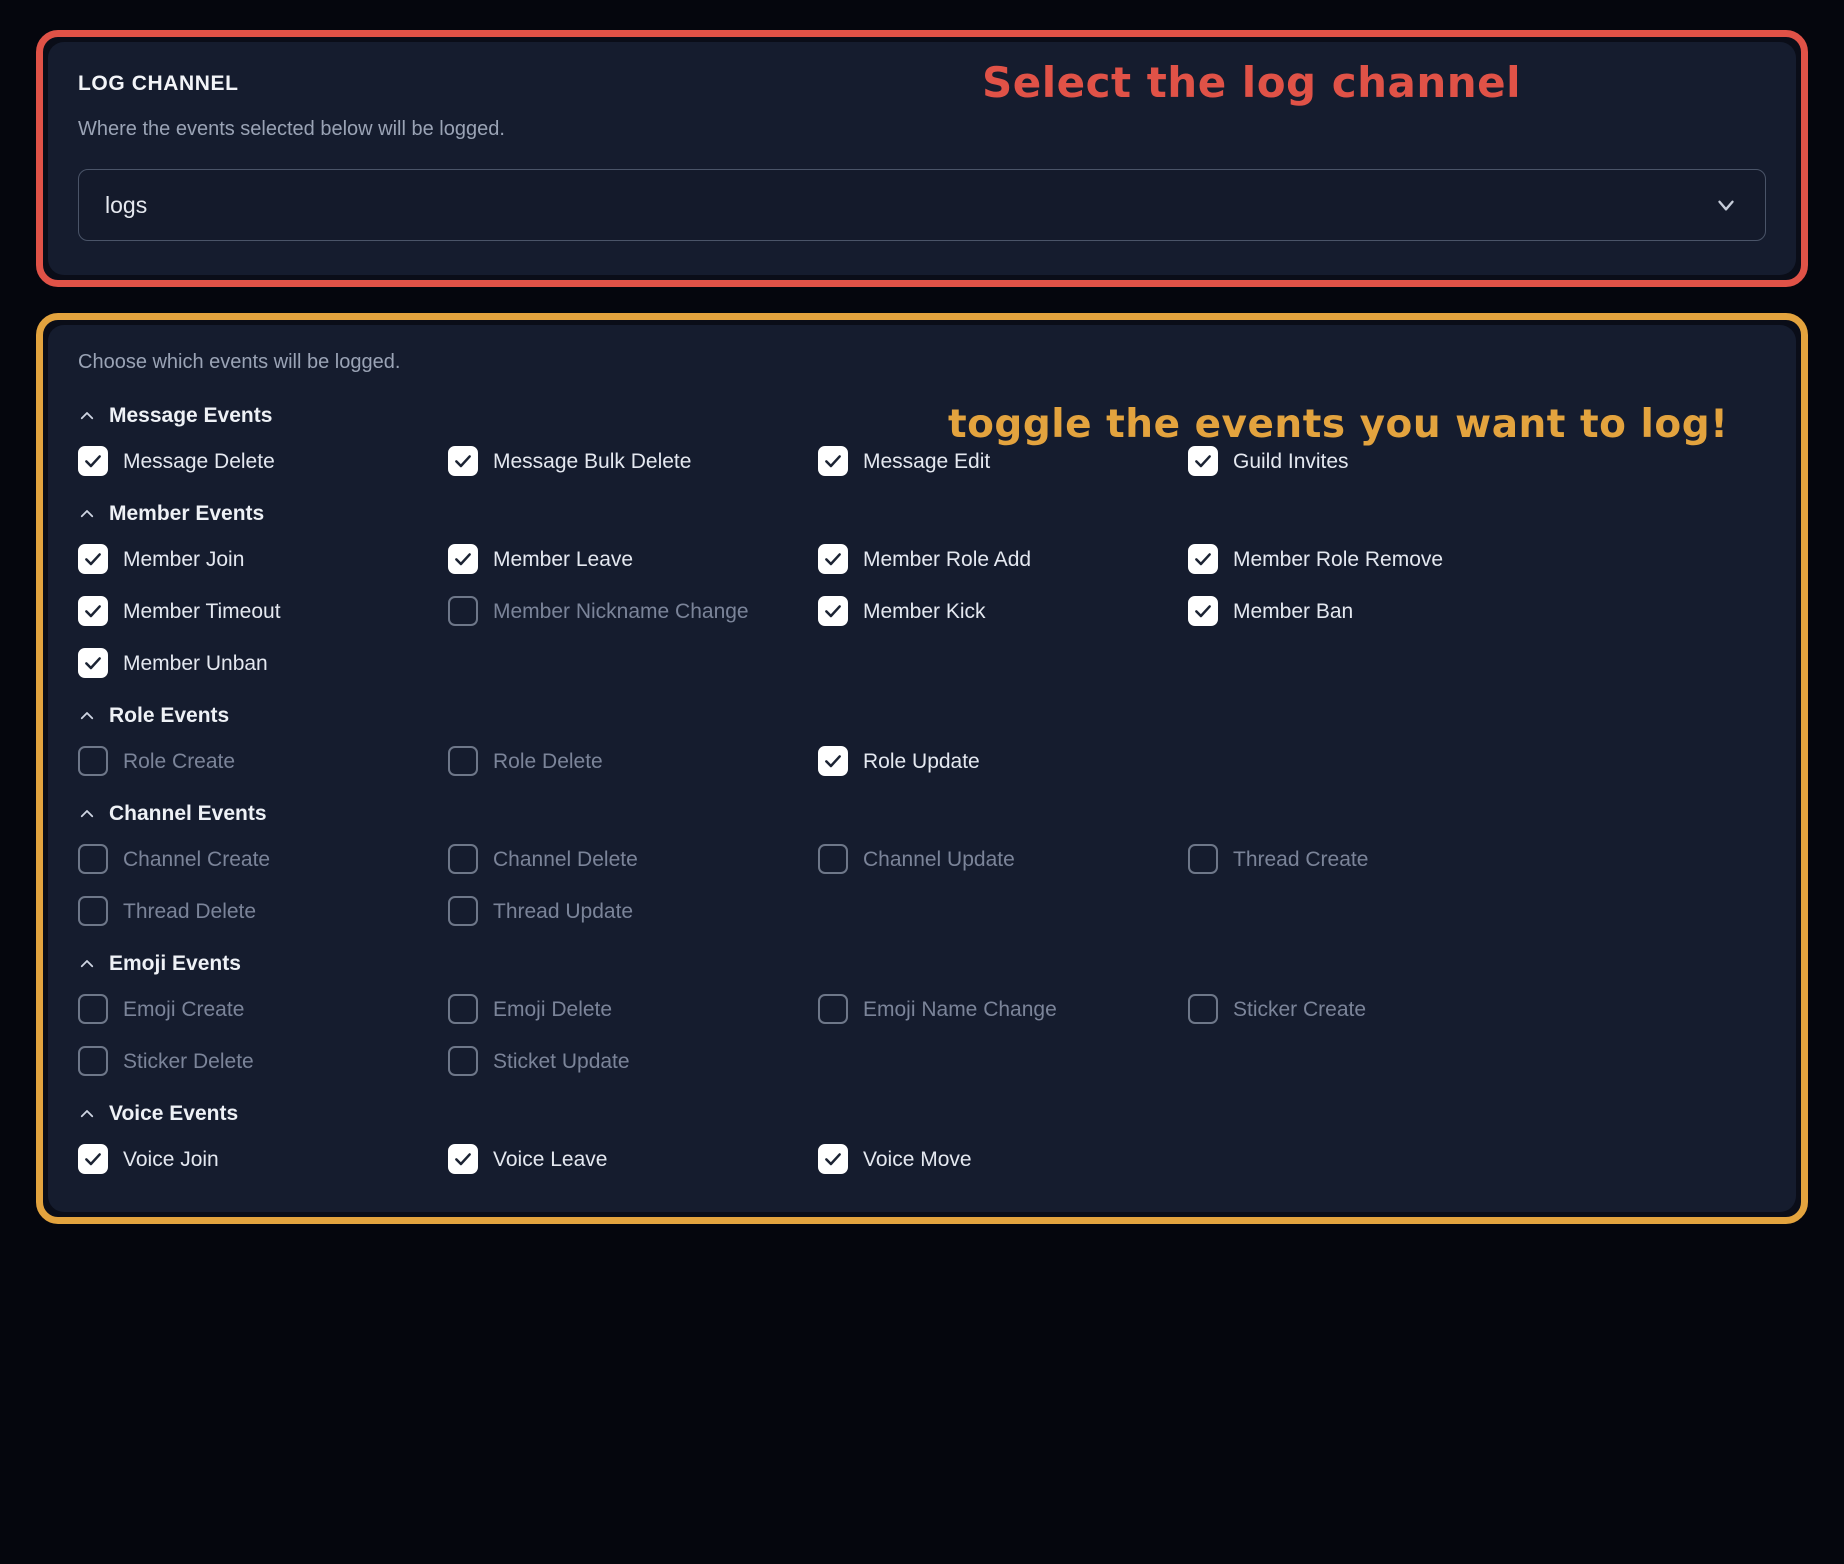 This screenshot has height=1564, width=1844. What do you see at coordinates (1003, 1159) in the screenshot?
I see `event-option: Voice Move` at bounding box center [1003, 1159].